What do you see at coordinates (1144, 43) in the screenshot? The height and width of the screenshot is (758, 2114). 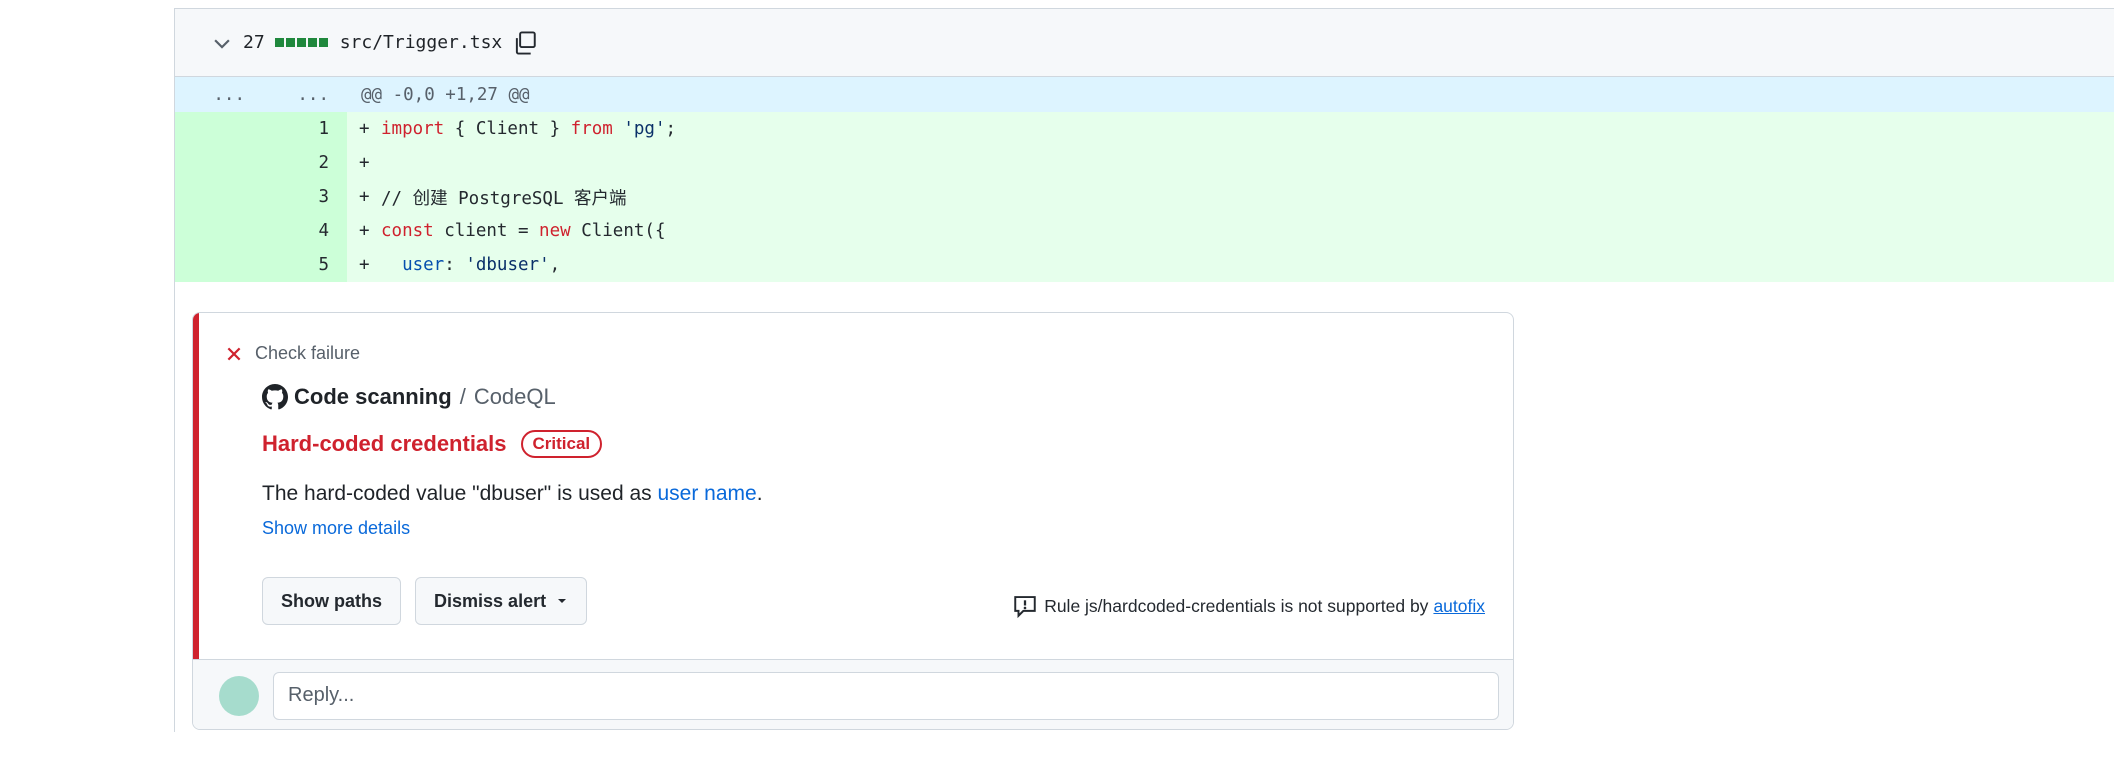 I see `file-header: 27 src/Trigger.tsx` at bounding box center [1144, 43].